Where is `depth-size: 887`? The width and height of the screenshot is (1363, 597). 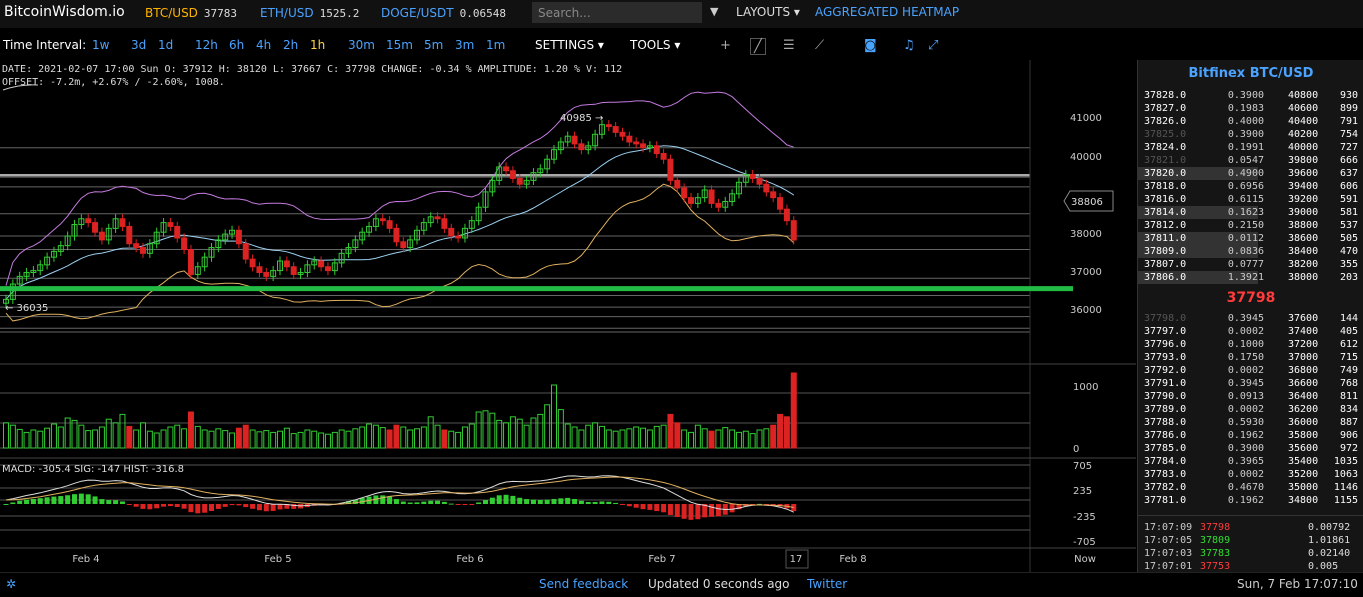
depth-size: 887 is located at coordinates (1348, 422).